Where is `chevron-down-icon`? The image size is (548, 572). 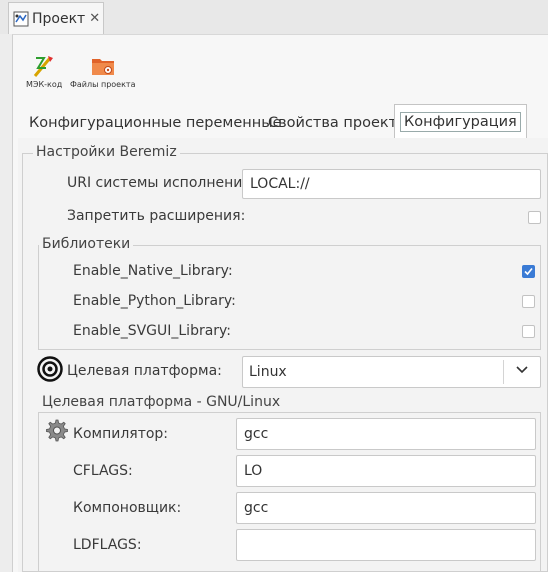
chevron-down-icon is located at coordinates (522, 370).